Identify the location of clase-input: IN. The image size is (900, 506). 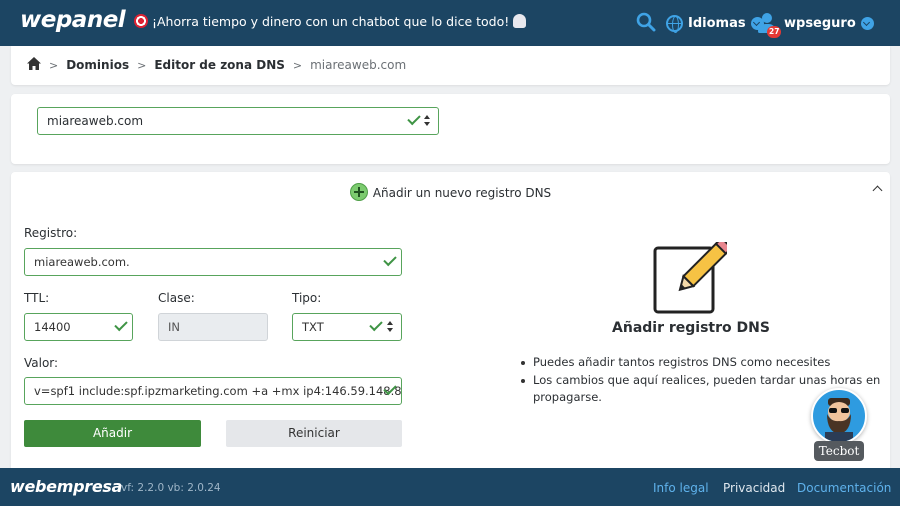
(213, 327).